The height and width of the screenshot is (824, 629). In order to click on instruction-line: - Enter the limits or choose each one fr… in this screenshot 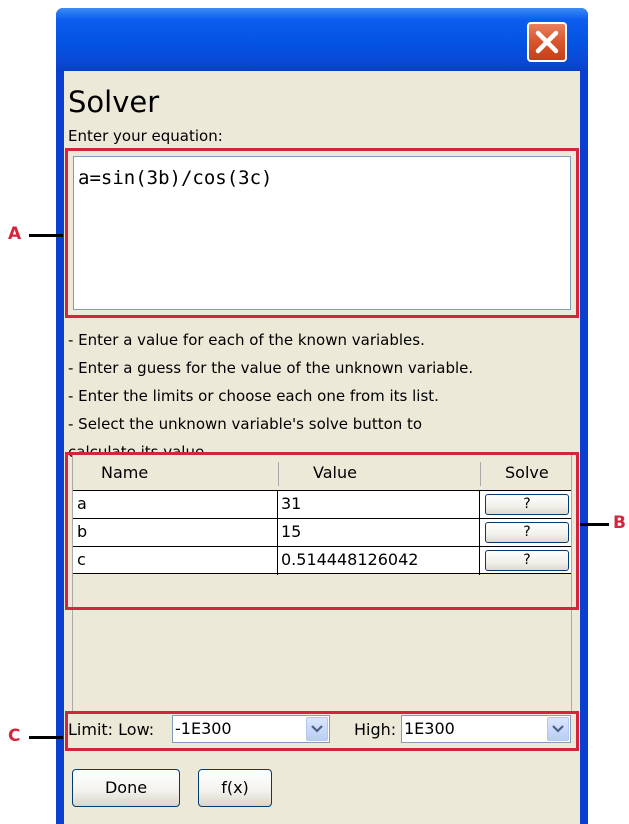, I will do `click(253, 396)`.